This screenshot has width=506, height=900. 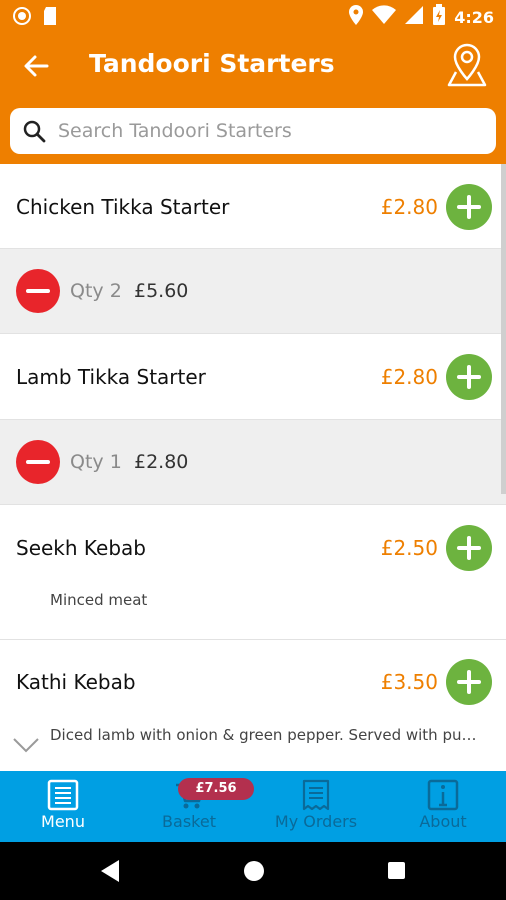 What do you see at coordinates (63, 821) in the screenshot?
I see `tab-label: Menu` at bounding box center [63, 821].